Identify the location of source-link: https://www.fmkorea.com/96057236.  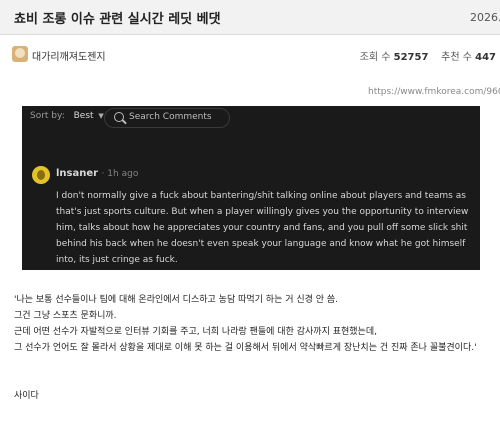
(434, 92).